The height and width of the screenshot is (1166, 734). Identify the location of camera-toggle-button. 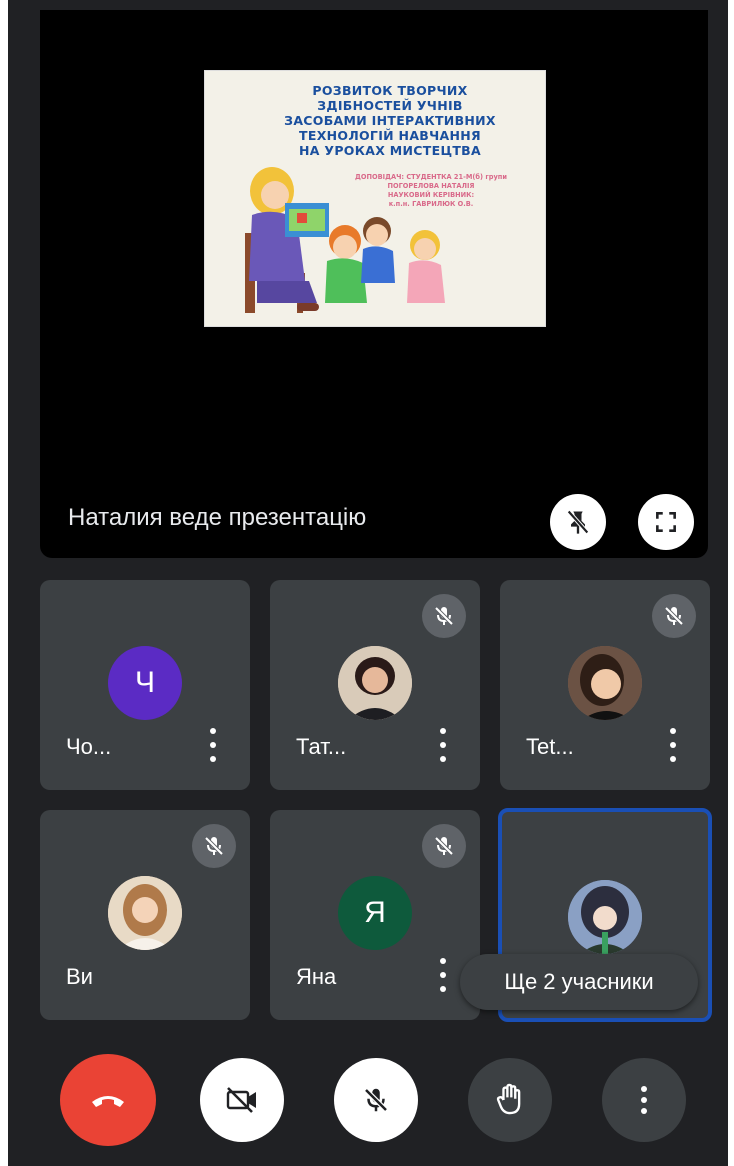
(242, 1100).